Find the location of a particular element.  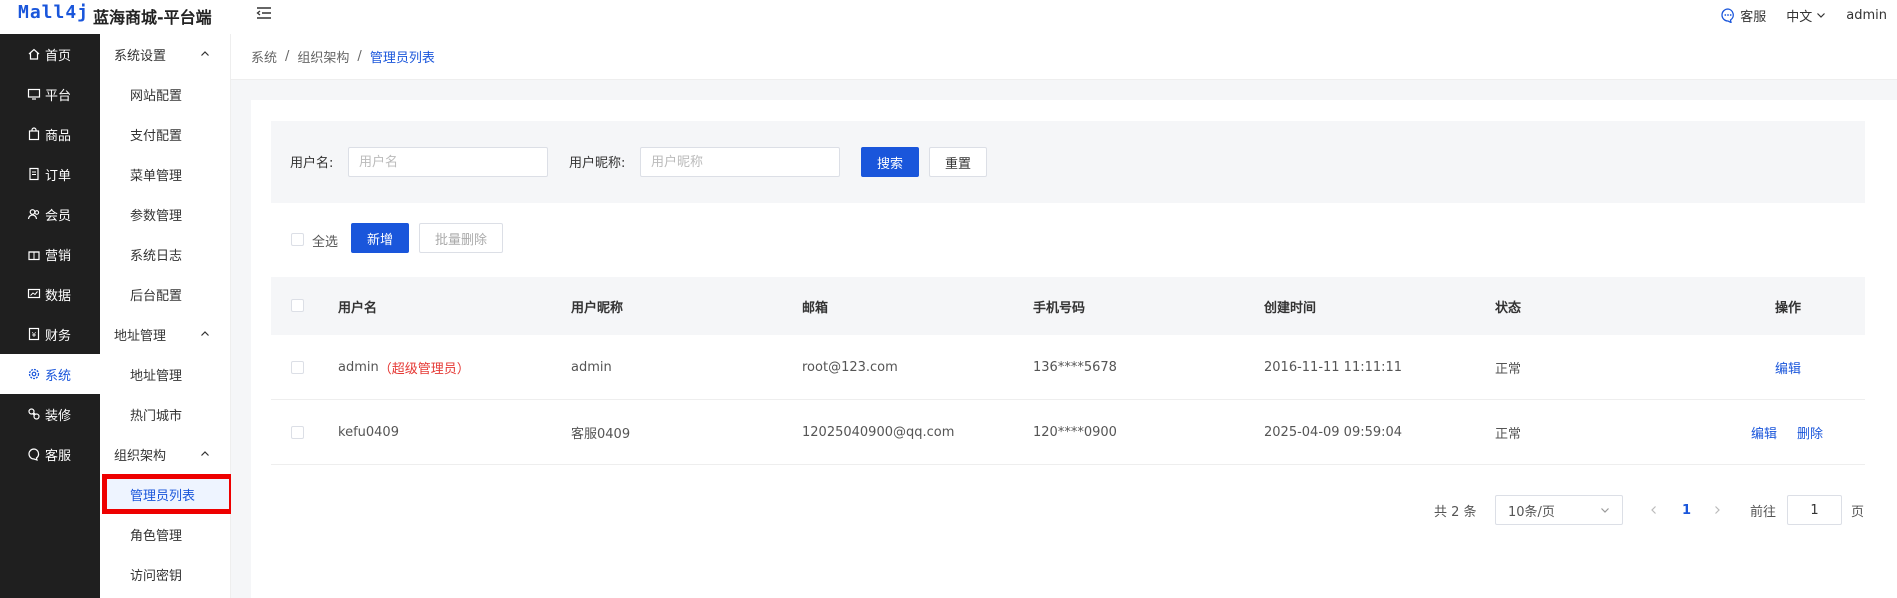

nav-finance: ¥ 财务 is located at coordinates (50, 334).